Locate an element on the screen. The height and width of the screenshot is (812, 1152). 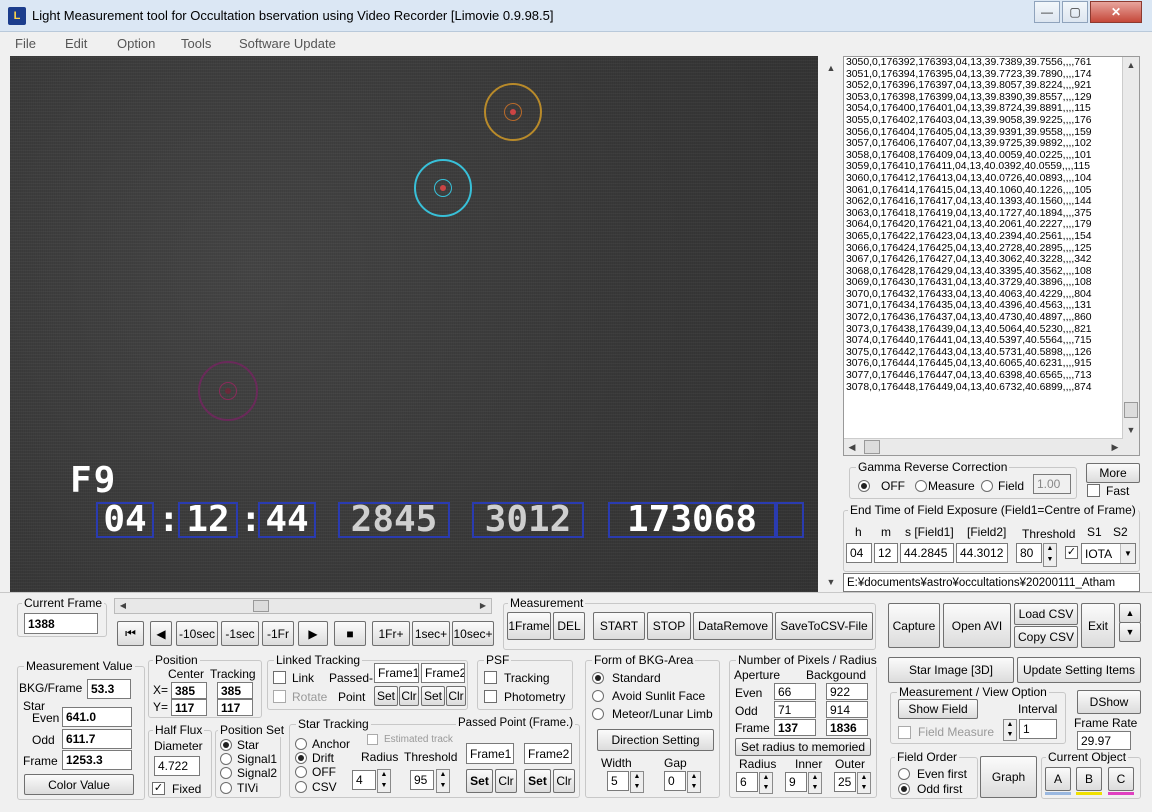
endtime-m-field: 12 is located at coordinates (886, 553).